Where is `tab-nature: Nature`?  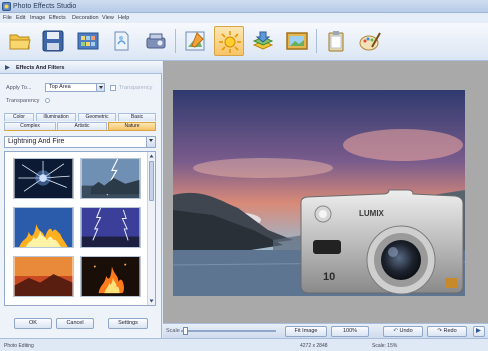
tab-nature: Nature is located at coordinates (132, 126).